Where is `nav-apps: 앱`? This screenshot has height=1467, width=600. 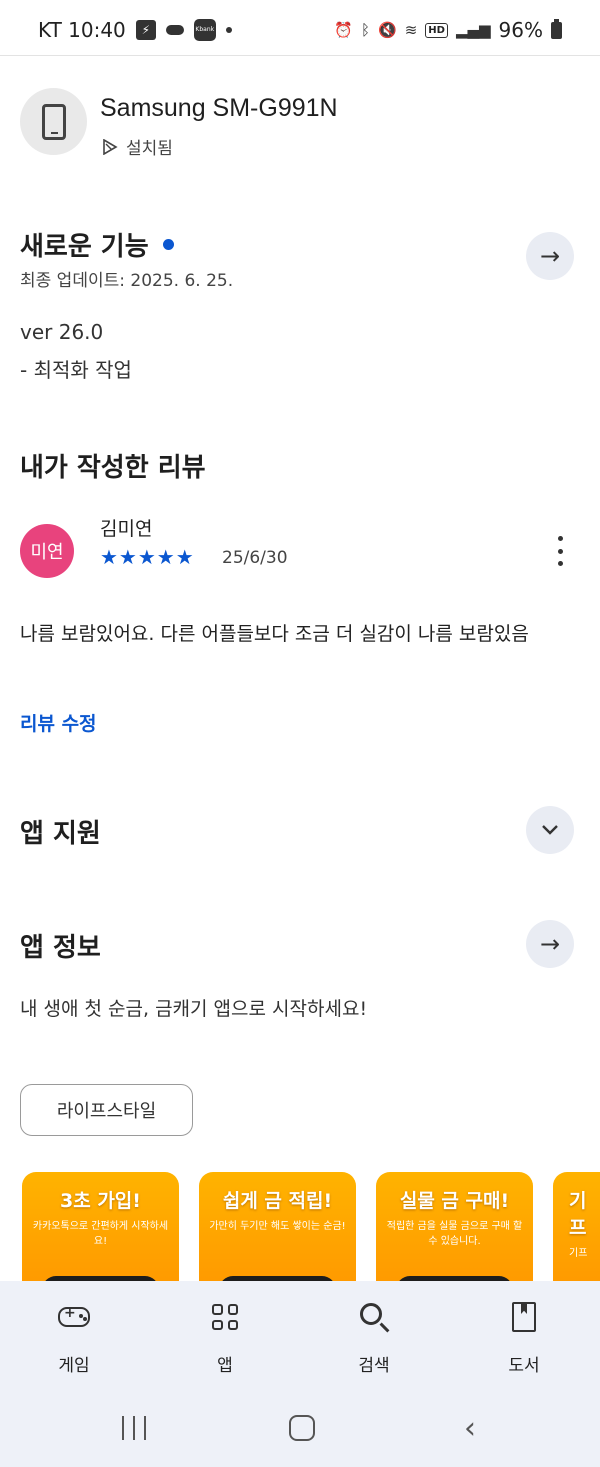 nav-apps: 앱 is located at coordinates (225, 1338).